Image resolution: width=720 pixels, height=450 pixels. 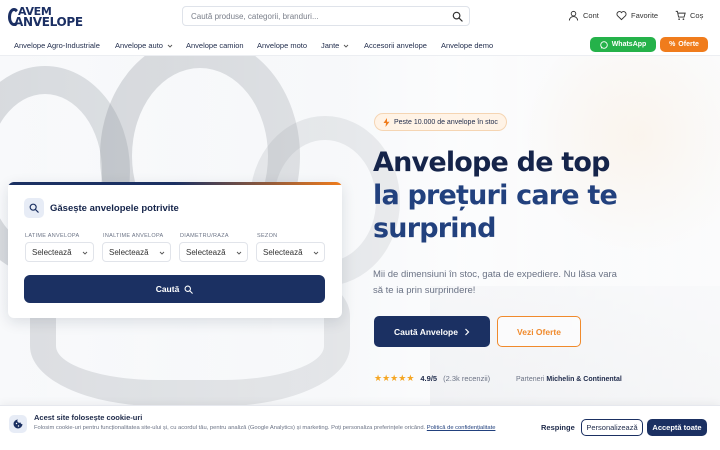 I want to click on nav-item-jante: Jante, so click(x=335, y=45).